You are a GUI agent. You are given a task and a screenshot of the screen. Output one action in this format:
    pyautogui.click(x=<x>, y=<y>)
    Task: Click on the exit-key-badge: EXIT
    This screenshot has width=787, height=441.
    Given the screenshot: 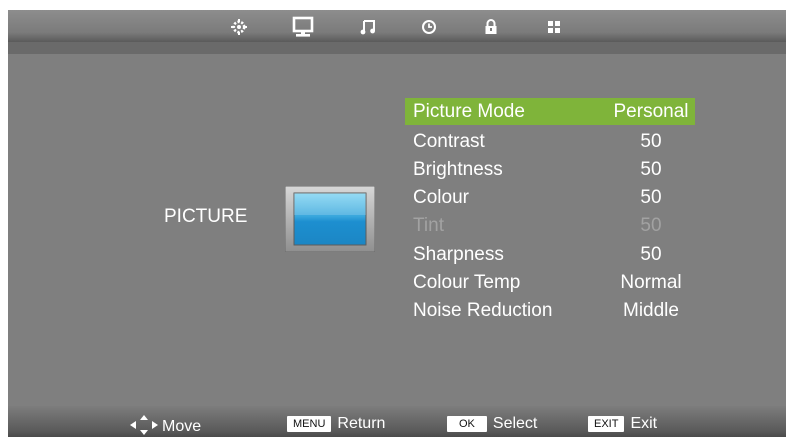 What is the action you would take?
    pyautogui.click(x=606, y=424)
    